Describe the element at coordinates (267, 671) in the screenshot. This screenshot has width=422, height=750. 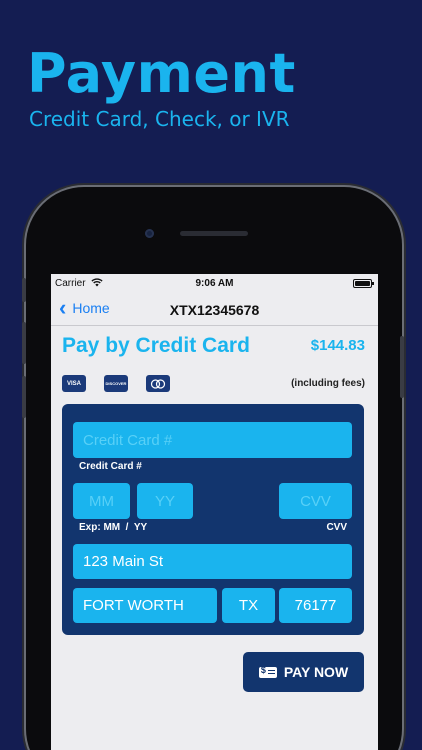
I see `money-icon` at that location.